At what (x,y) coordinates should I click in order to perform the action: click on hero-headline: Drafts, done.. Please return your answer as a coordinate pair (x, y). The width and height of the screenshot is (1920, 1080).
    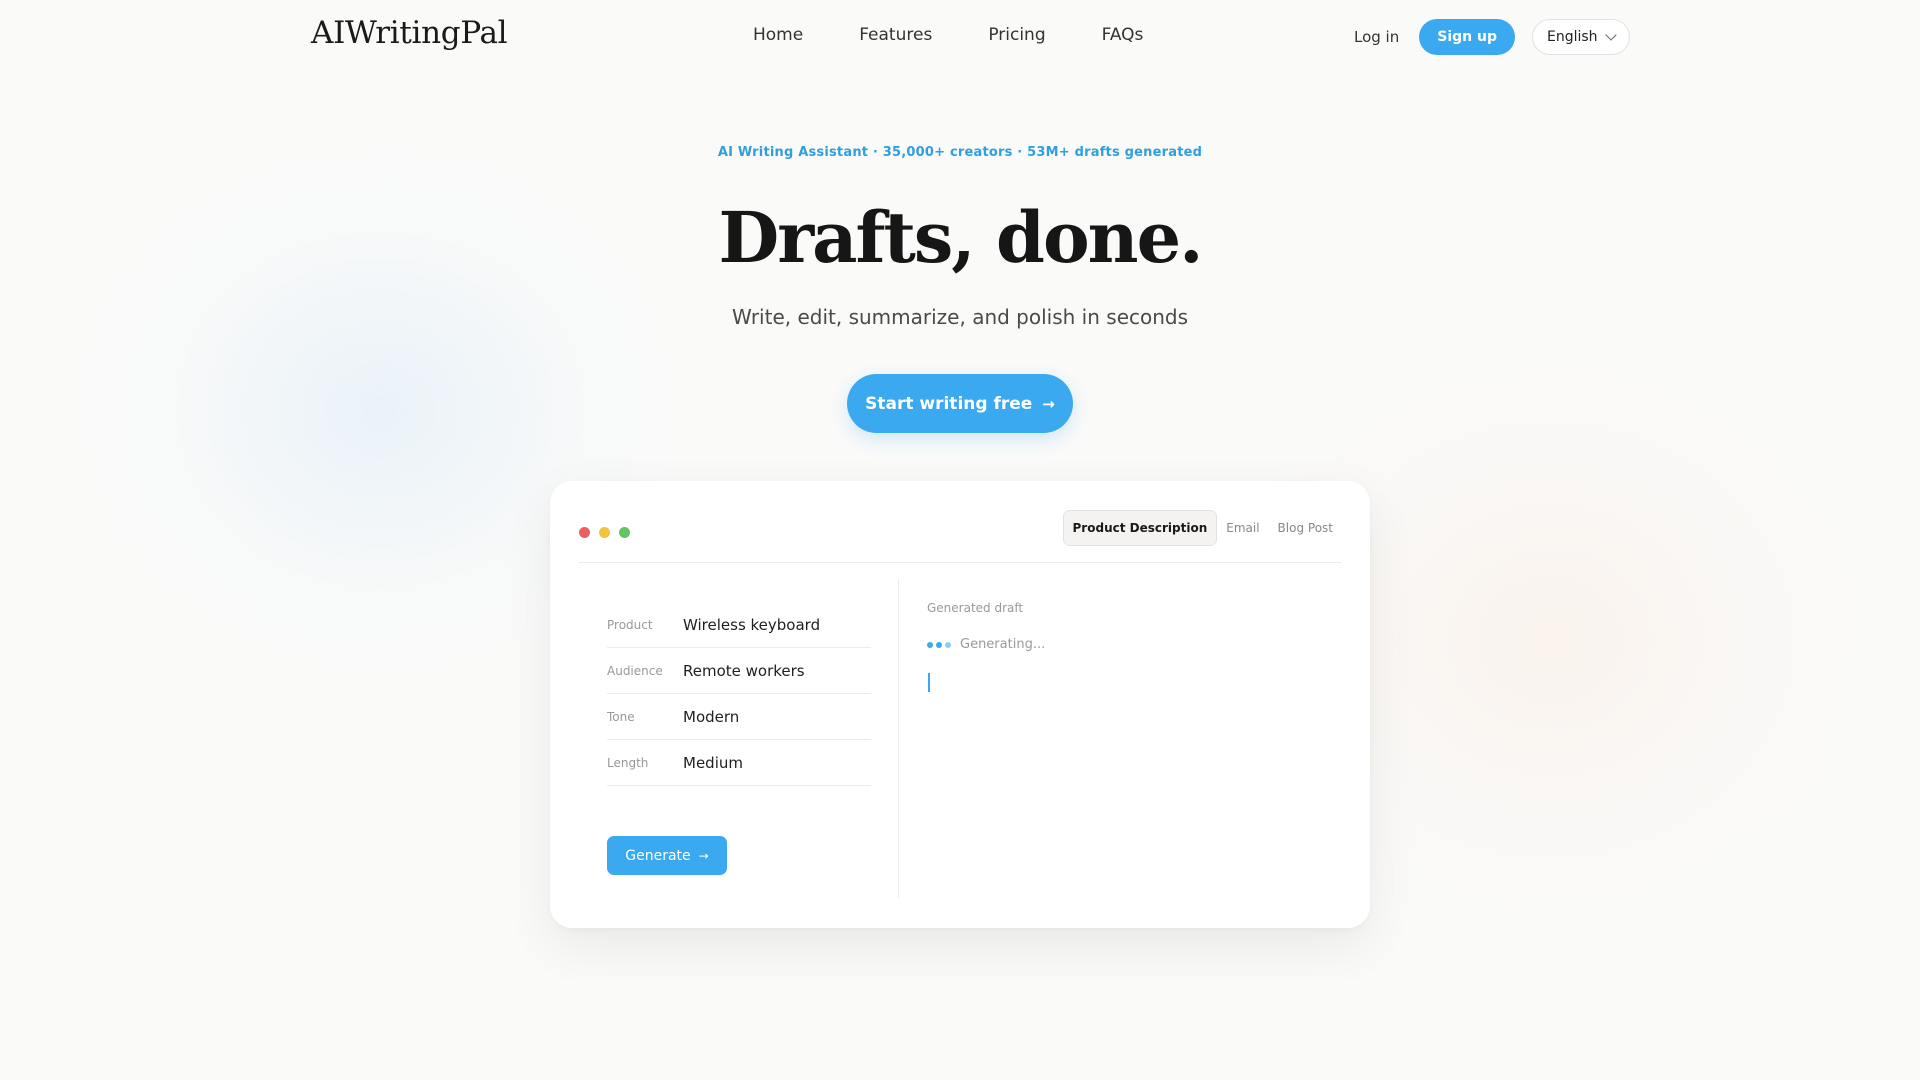
    Looking at the image, I should click on (961, 237).